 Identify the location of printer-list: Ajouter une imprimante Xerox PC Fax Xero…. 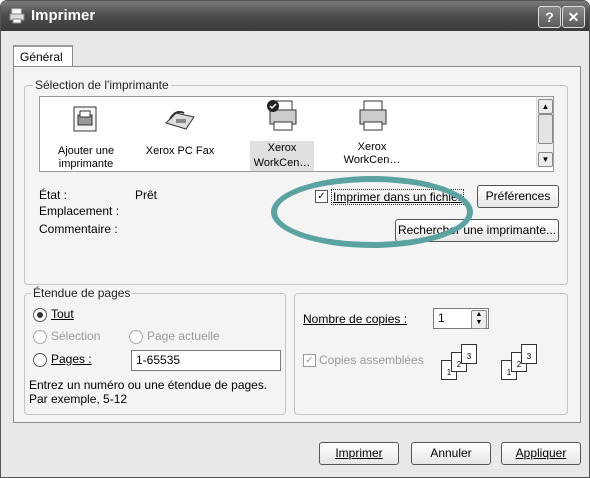
(296, 134).